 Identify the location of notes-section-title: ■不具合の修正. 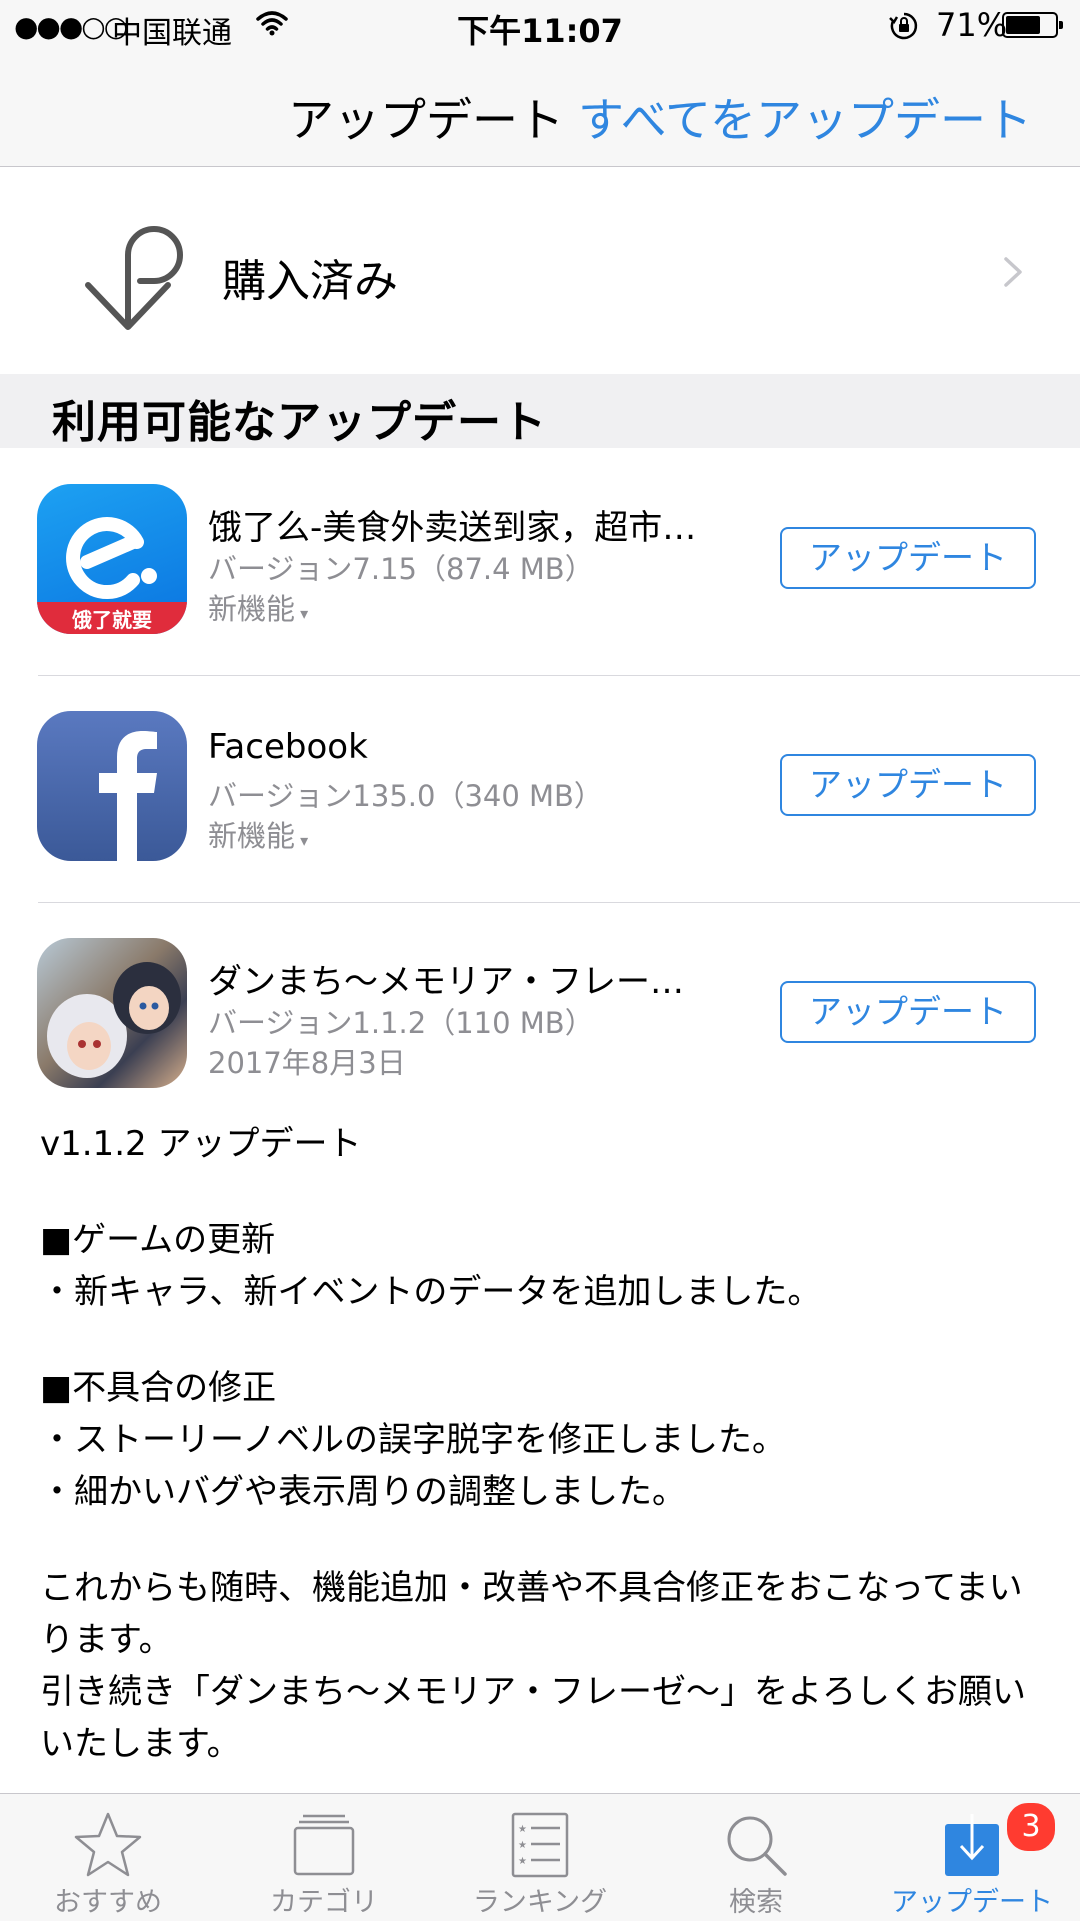
(158, 1388).